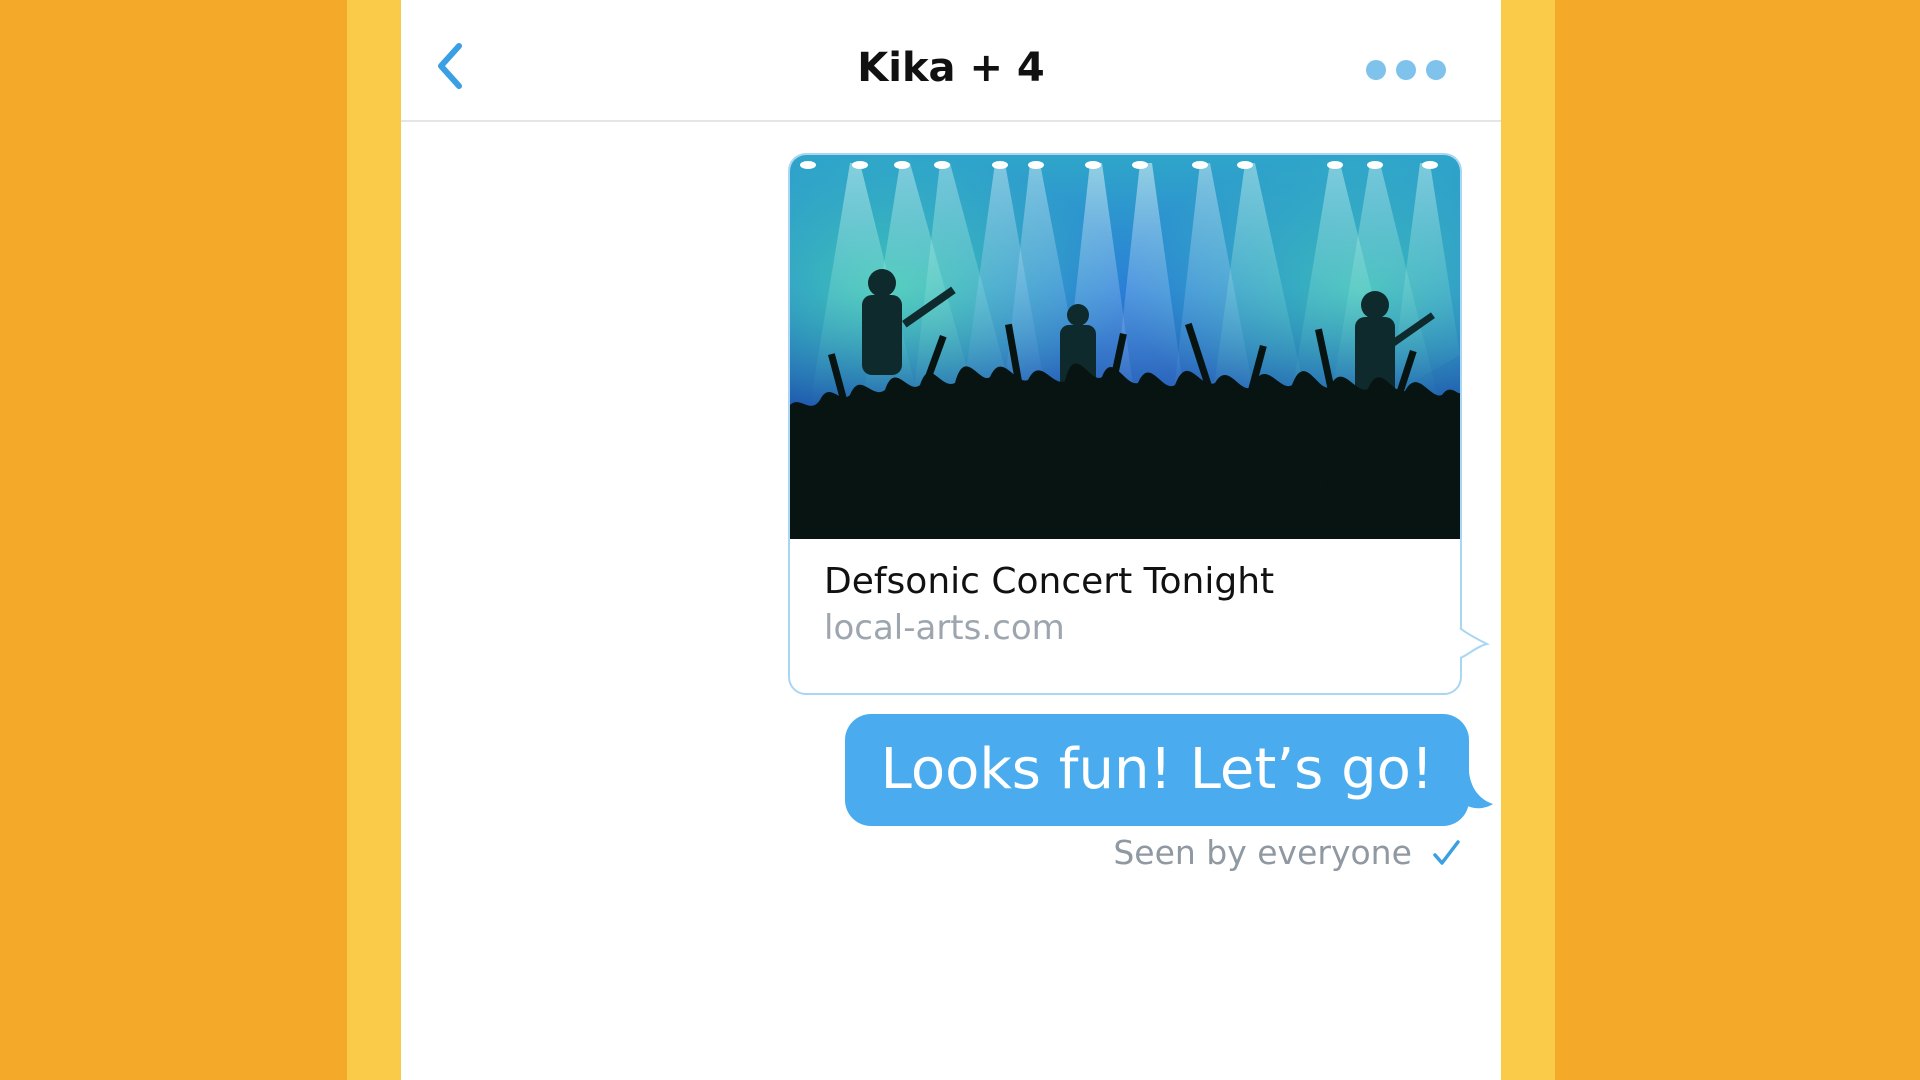  I want to click on more-options-button, so click(1411, 68).